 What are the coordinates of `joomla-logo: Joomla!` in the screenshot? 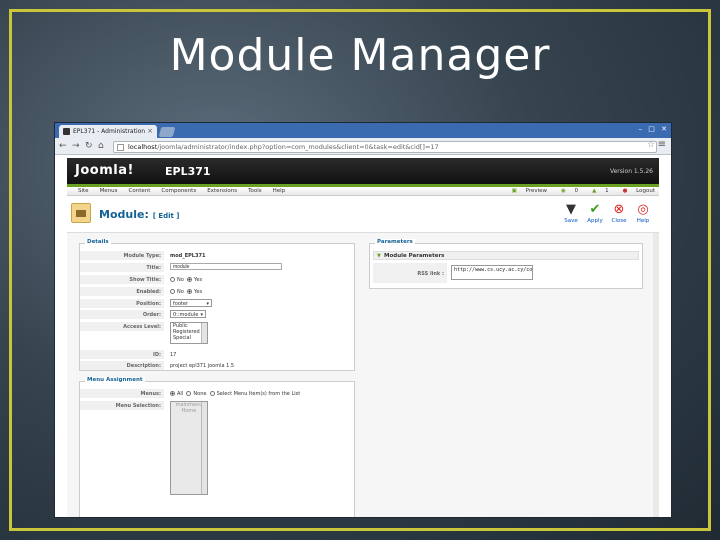 It's located at (104, 170).